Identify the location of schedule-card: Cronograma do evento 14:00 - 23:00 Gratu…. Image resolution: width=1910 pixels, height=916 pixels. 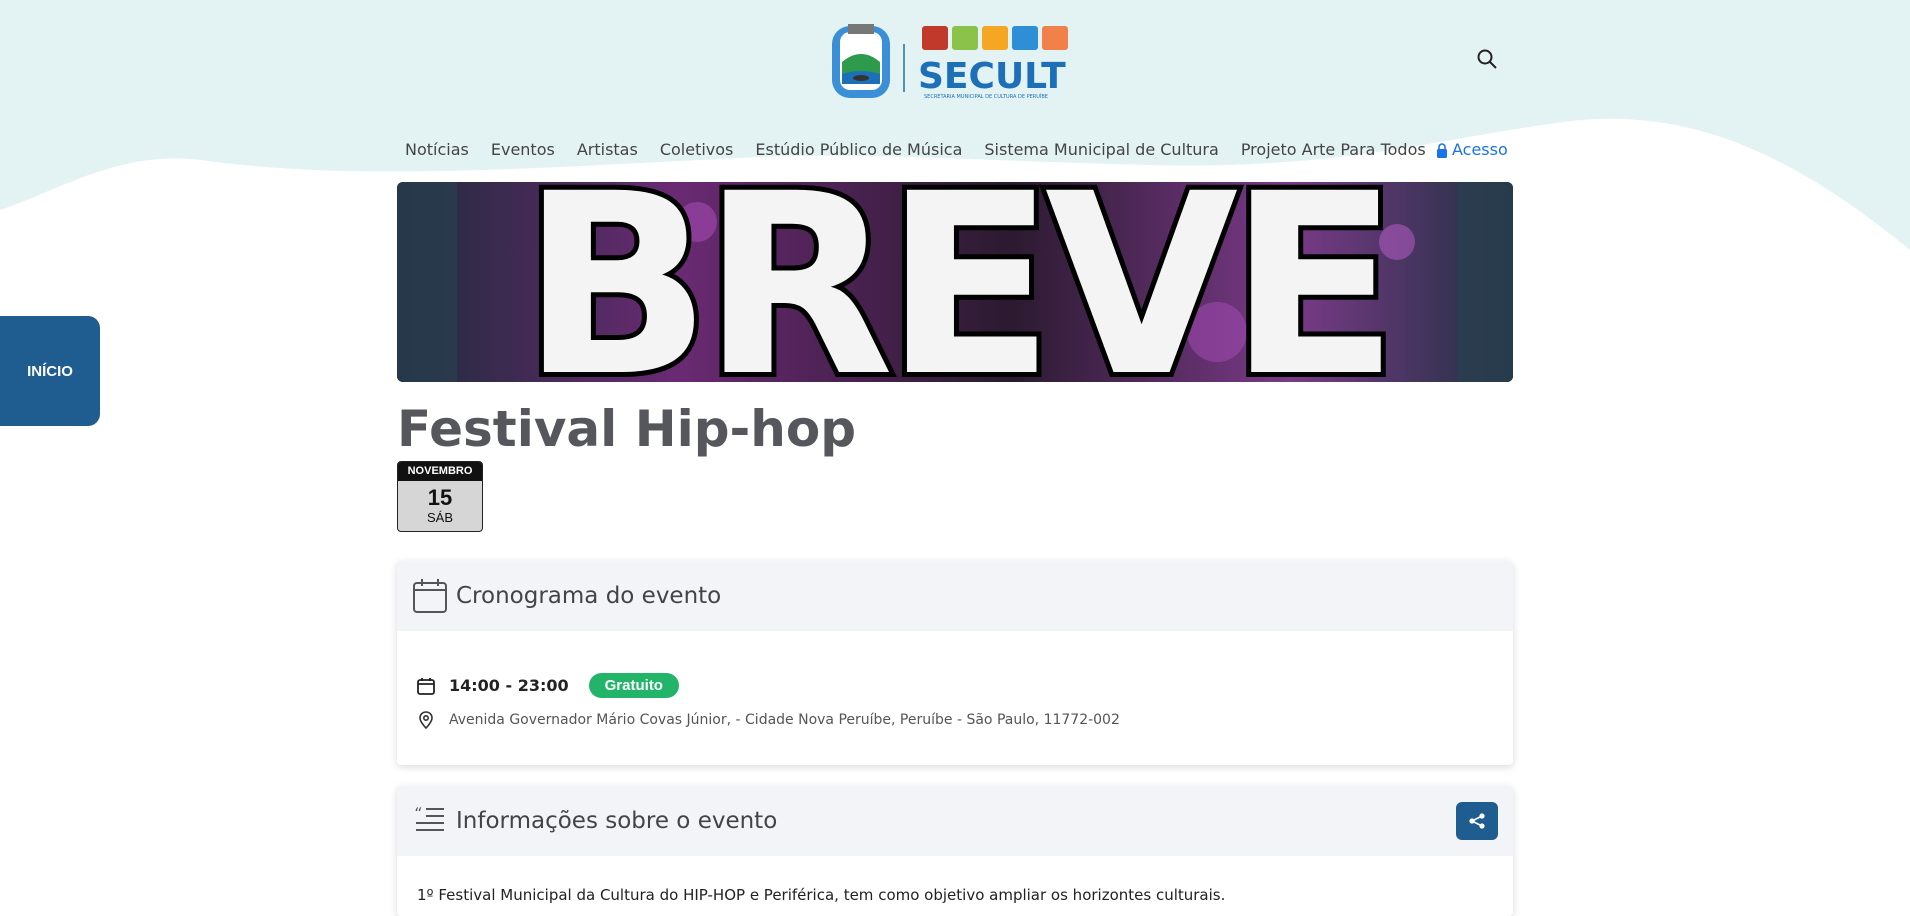
(955, 663).